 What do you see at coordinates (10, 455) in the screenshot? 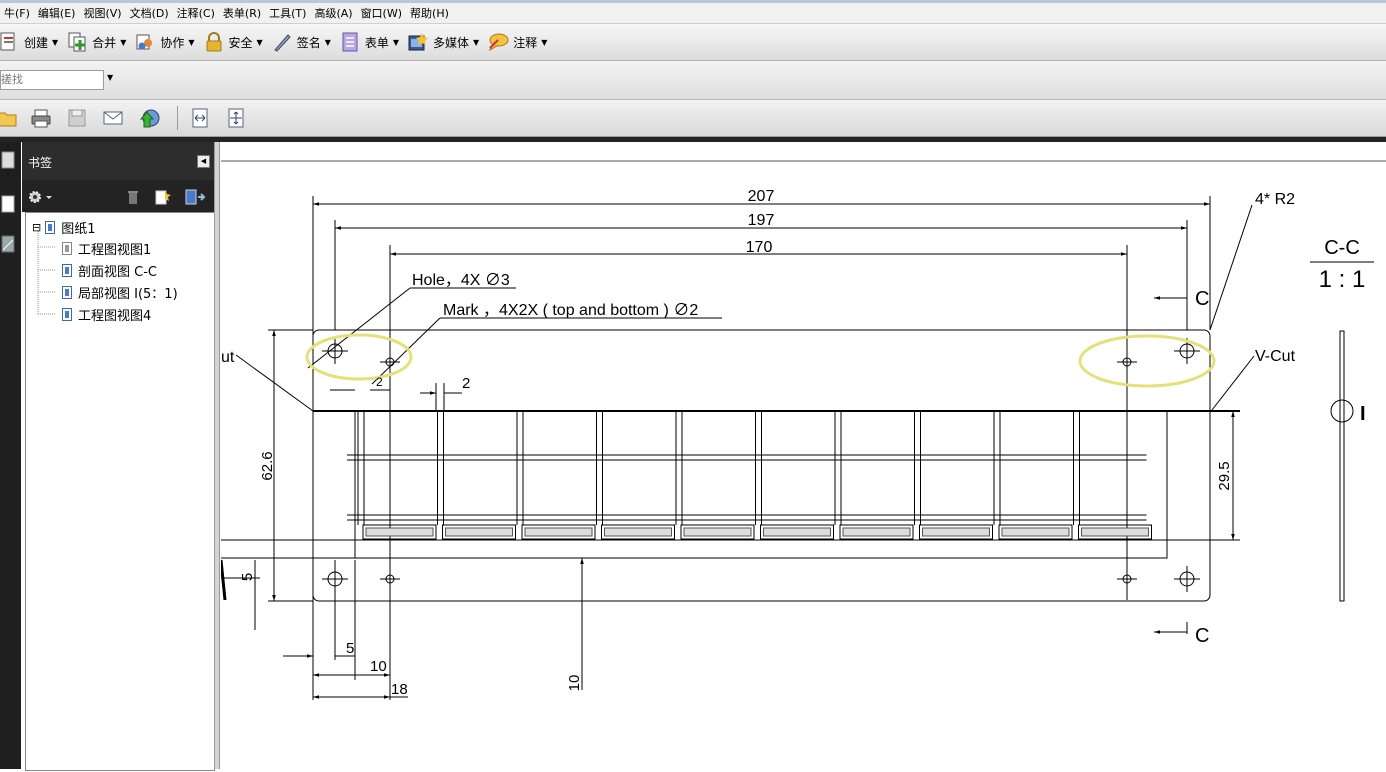
I see `navigation-rail` at bounding box center [10, 455].